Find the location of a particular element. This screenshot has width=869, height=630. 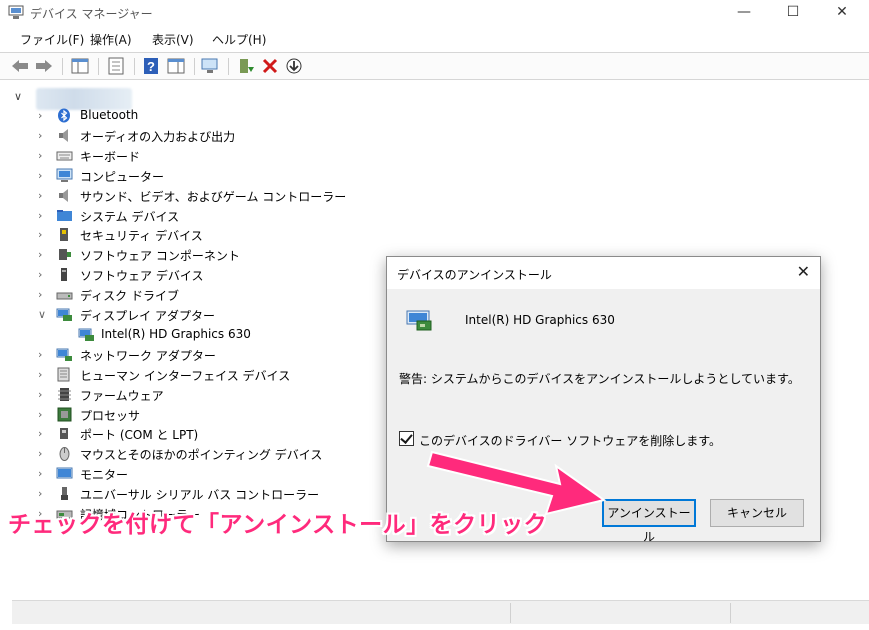

uninstall-button: アンインストール is located at coordinates (649, 521).